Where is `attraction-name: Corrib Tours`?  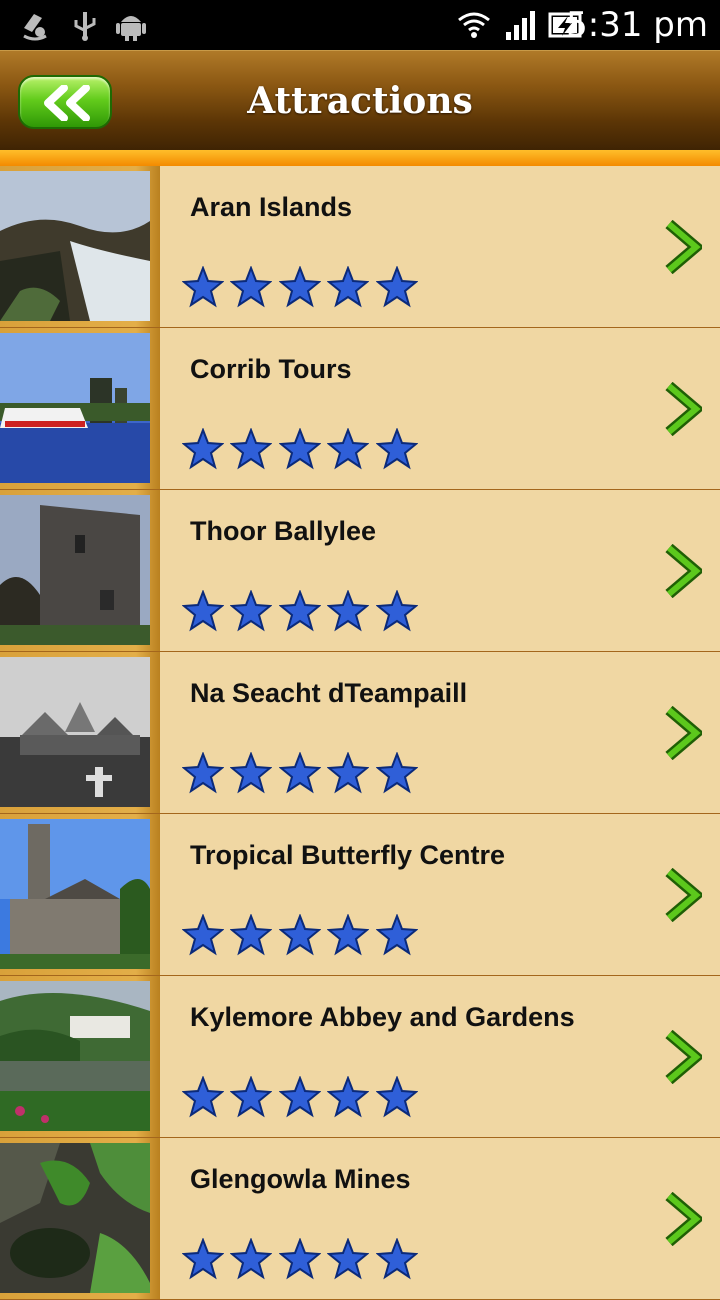 attraction-name: Corrib Tours is located at coordinates (271, 369).